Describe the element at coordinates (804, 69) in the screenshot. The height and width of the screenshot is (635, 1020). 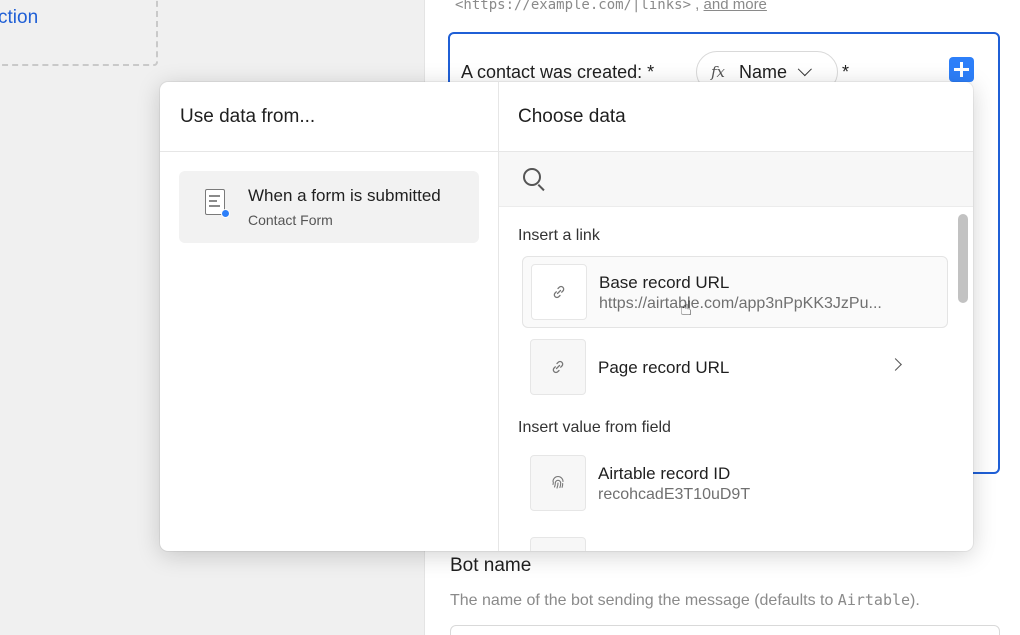
I see `chevron-down-icon` at that location.